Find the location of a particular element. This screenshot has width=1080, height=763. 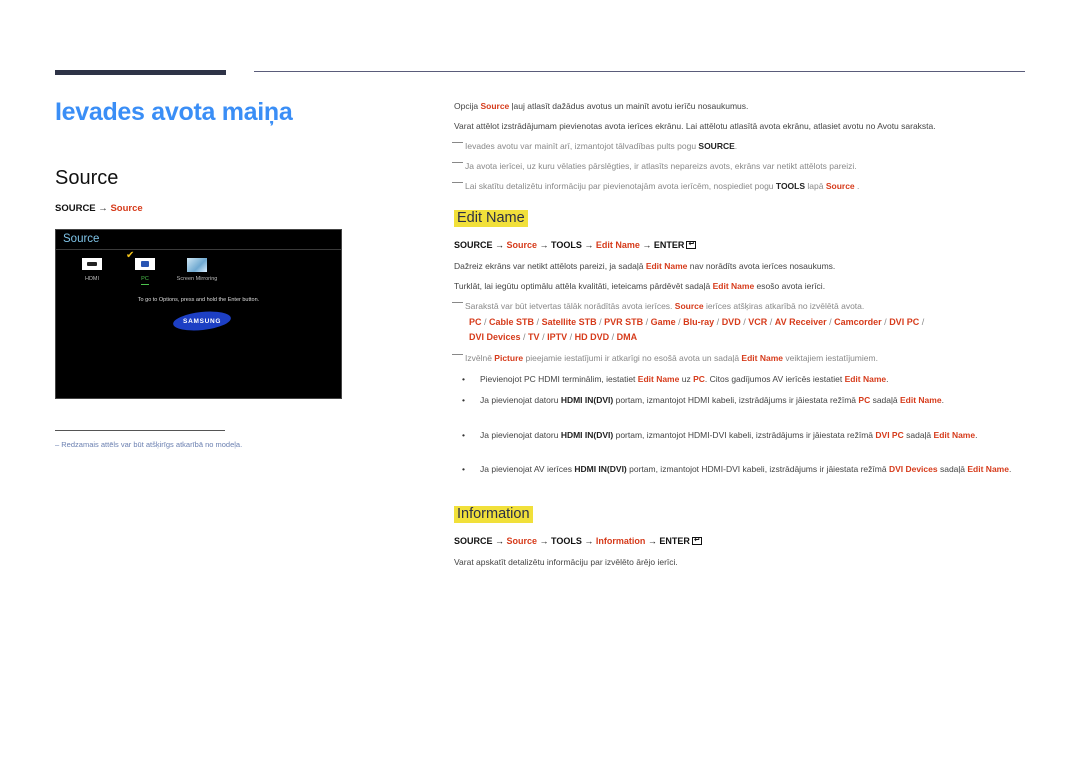

device-type-item: DVI PC is located at coordinates (904, 322).